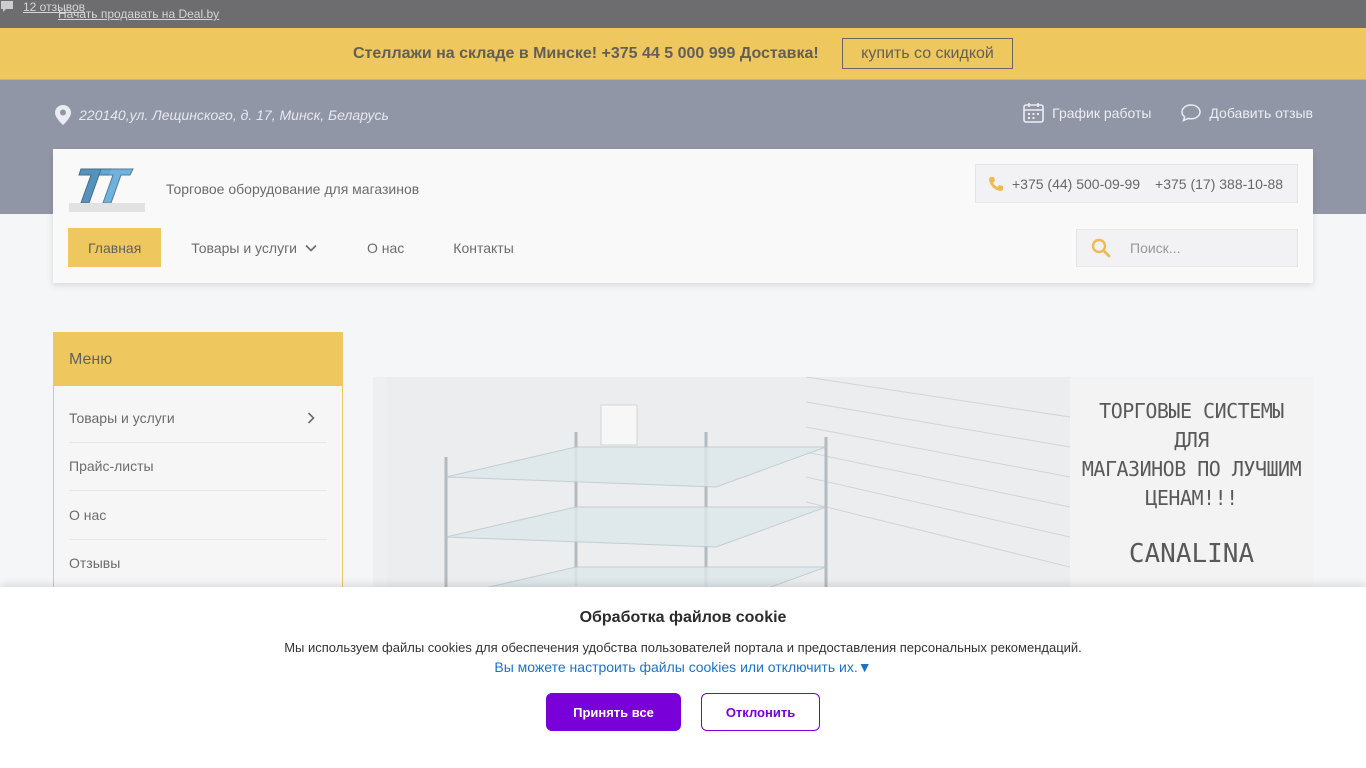 The height and width of the screenshot is (768, 1366). Describe the element at coordinates (1191, 440) in the screenshot. I see `banner-line-2: ДЛЯ` at that location.